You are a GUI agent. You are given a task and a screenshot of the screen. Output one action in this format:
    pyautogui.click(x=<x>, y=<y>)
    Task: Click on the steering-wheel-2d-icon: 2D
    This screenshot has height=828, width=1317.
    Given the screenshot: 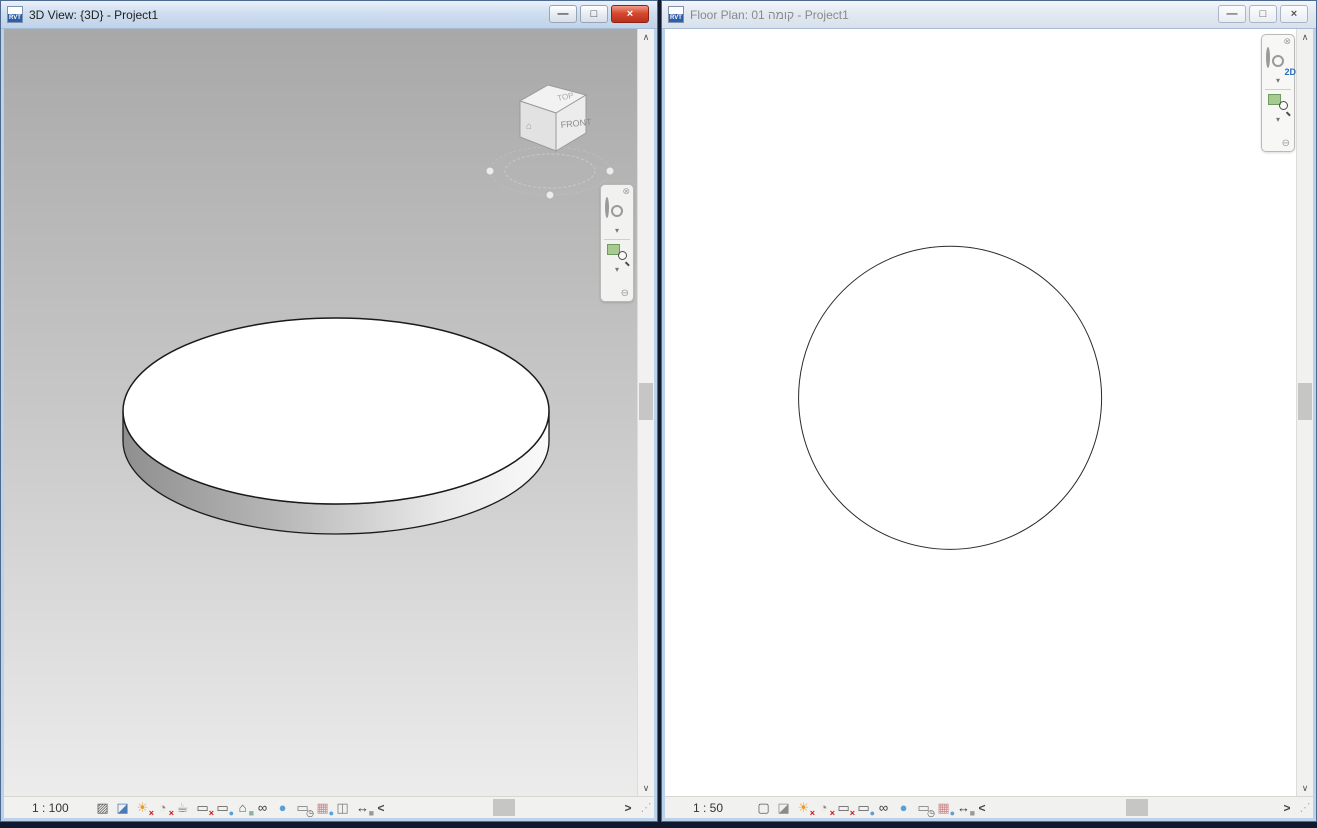 What is the action you would take?
    pyautogui.click(x=1281, y=62)
    